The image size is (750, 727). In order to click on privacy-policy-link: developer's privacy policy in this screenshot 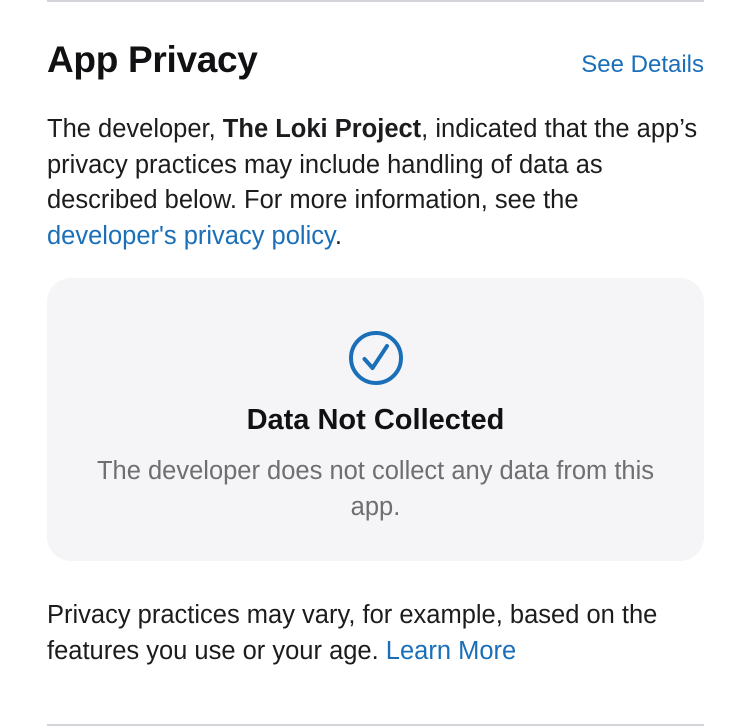, I will do `click(191, 236)`.